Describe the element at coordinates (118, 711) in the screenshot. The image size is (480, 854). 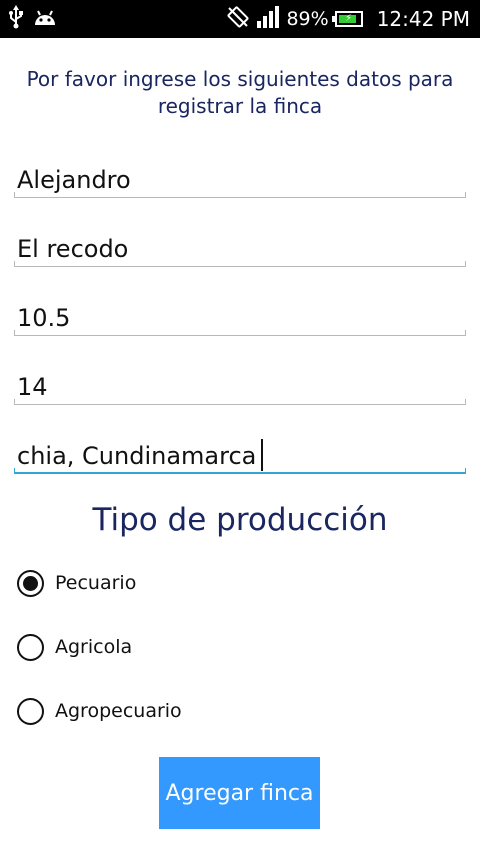
I see `radio-label: Agropecuario` at that location.